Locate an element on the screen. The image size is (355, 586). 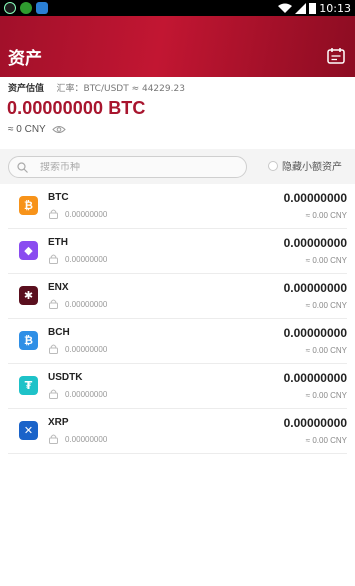
app-header: 资产 is located at coordinates (177, 46).